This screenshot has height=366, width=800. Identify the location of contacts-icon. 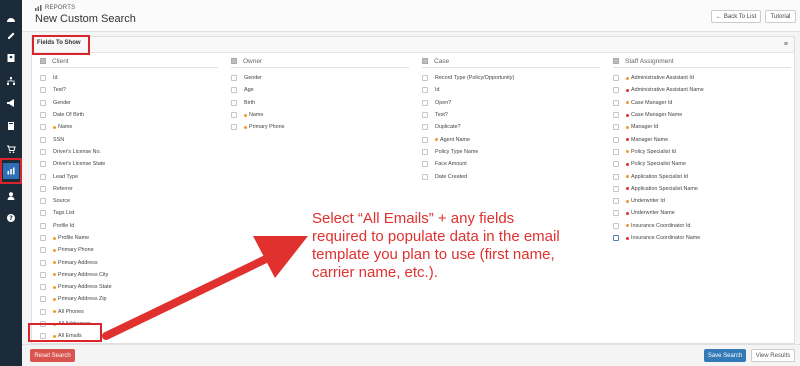
(11, 58).